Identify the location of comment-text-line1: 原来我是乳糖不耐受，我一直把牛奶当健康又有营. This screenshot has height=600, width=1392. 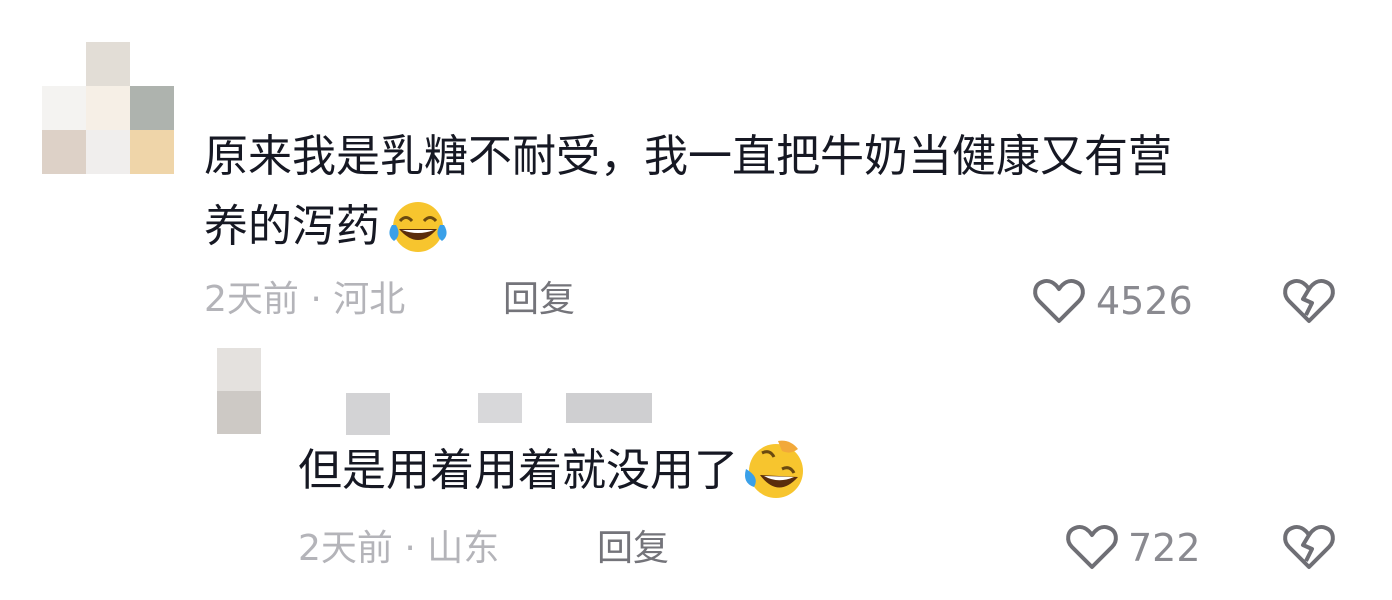
(688, 156).